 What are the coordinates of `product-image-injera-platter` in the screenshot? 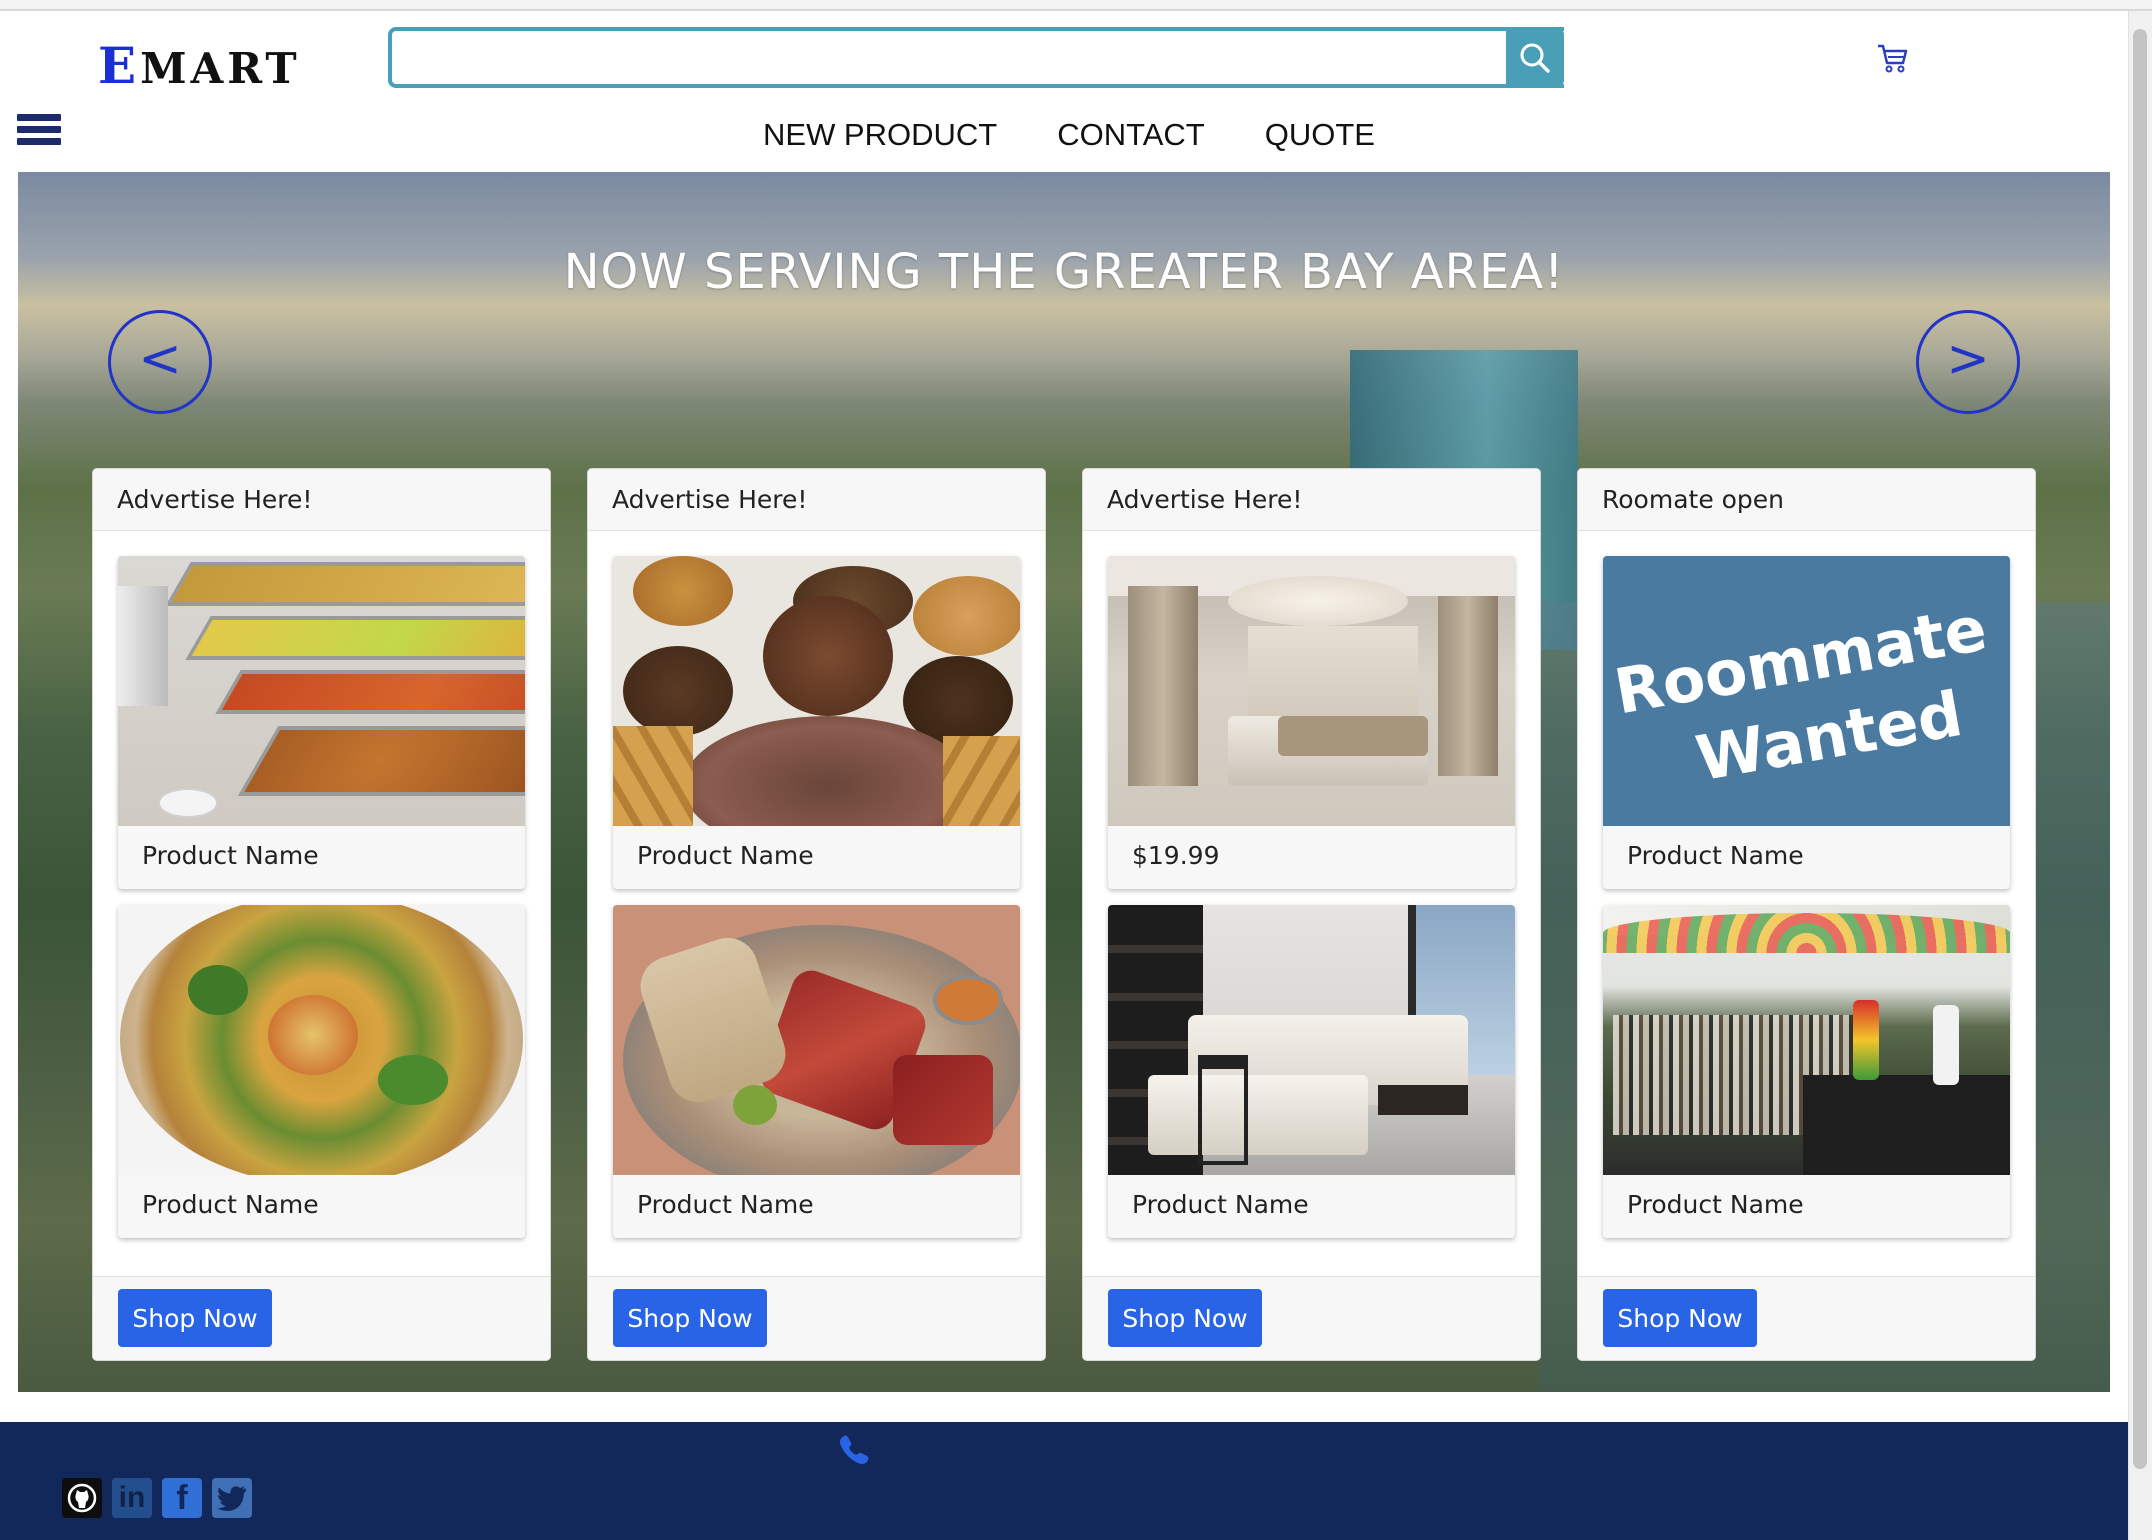 It's located at (321, 1040).